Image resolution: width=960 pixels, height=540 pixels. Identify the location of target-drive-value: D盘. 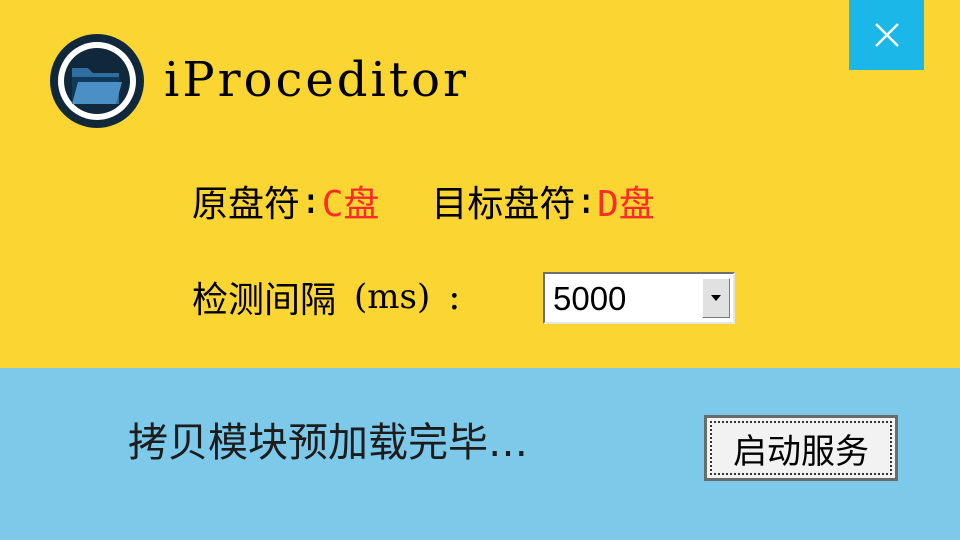
(626, 204).